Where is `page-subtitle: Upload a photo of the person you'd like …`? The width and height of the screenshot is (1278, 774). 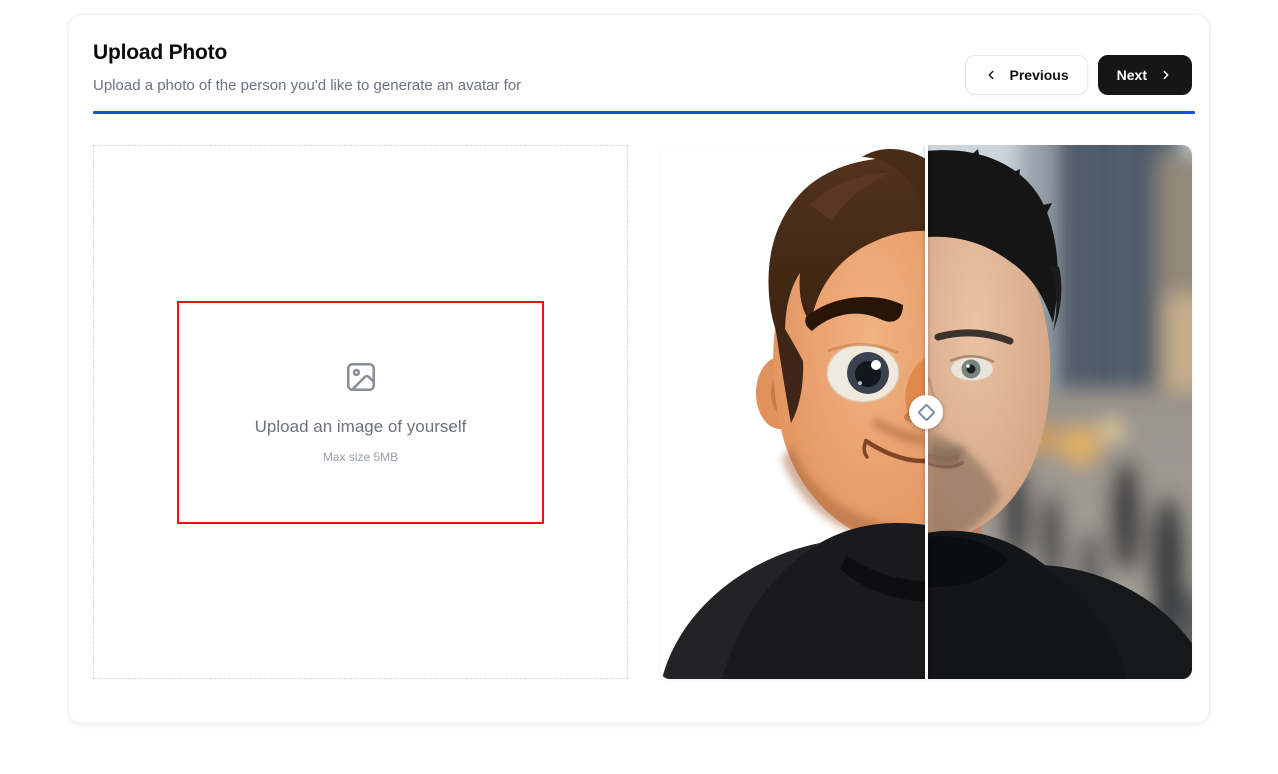 page-subtitle: Upload a photo of the person you'd like … is located at coordinates (307, 85).